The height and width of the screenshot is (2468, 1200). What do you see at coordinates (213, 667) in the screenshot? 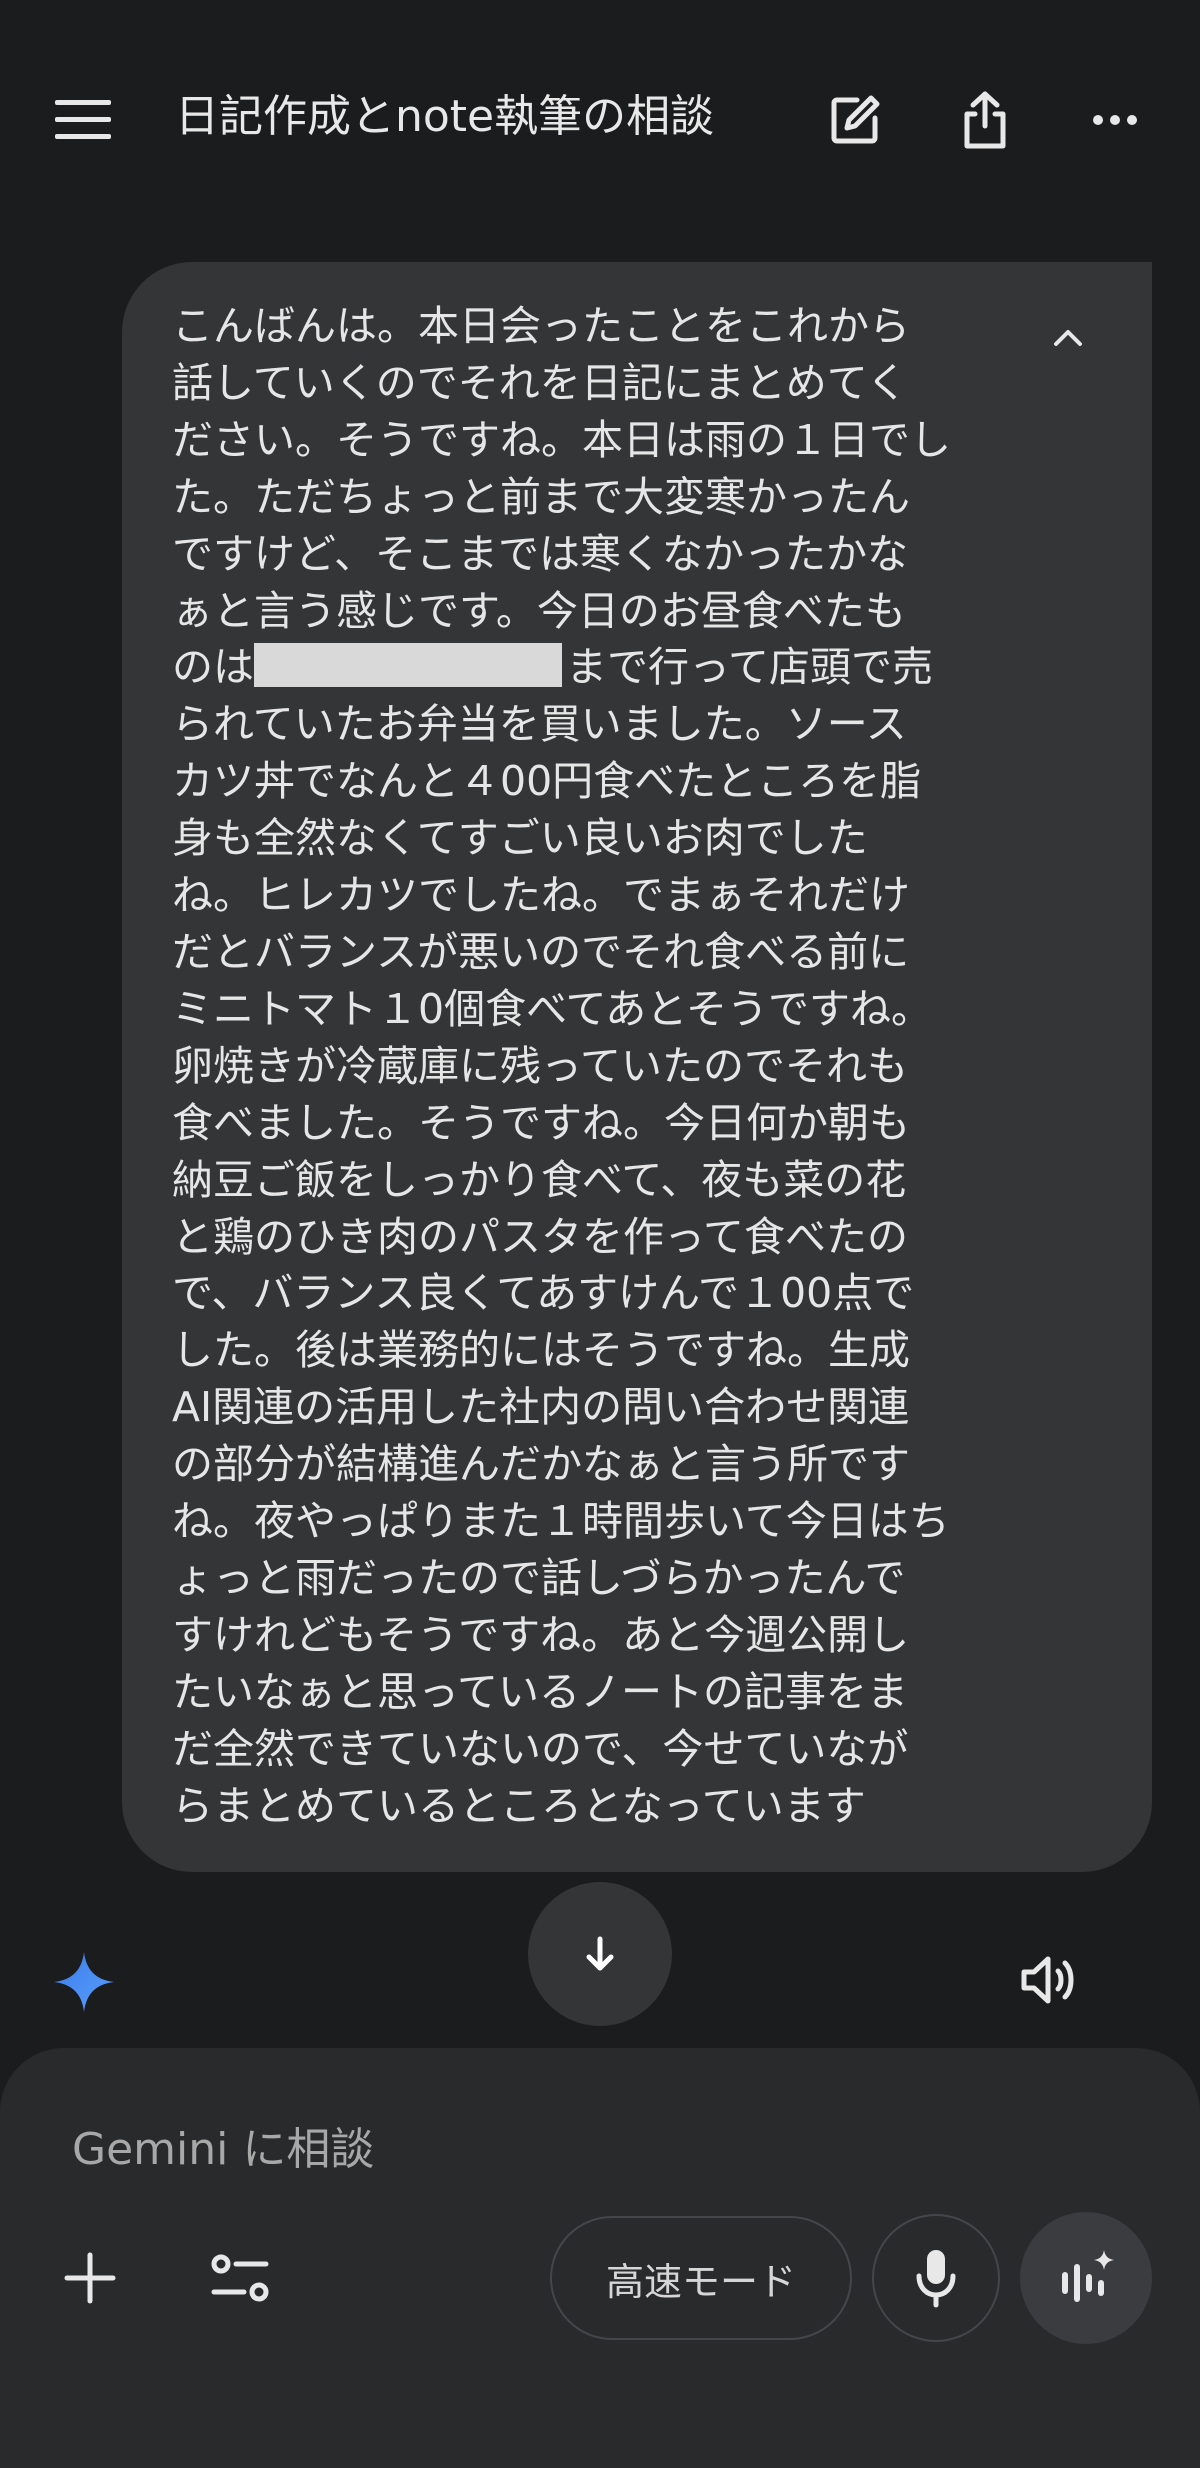
I see `message-fragment: のは` at bounding box center [213, 667].